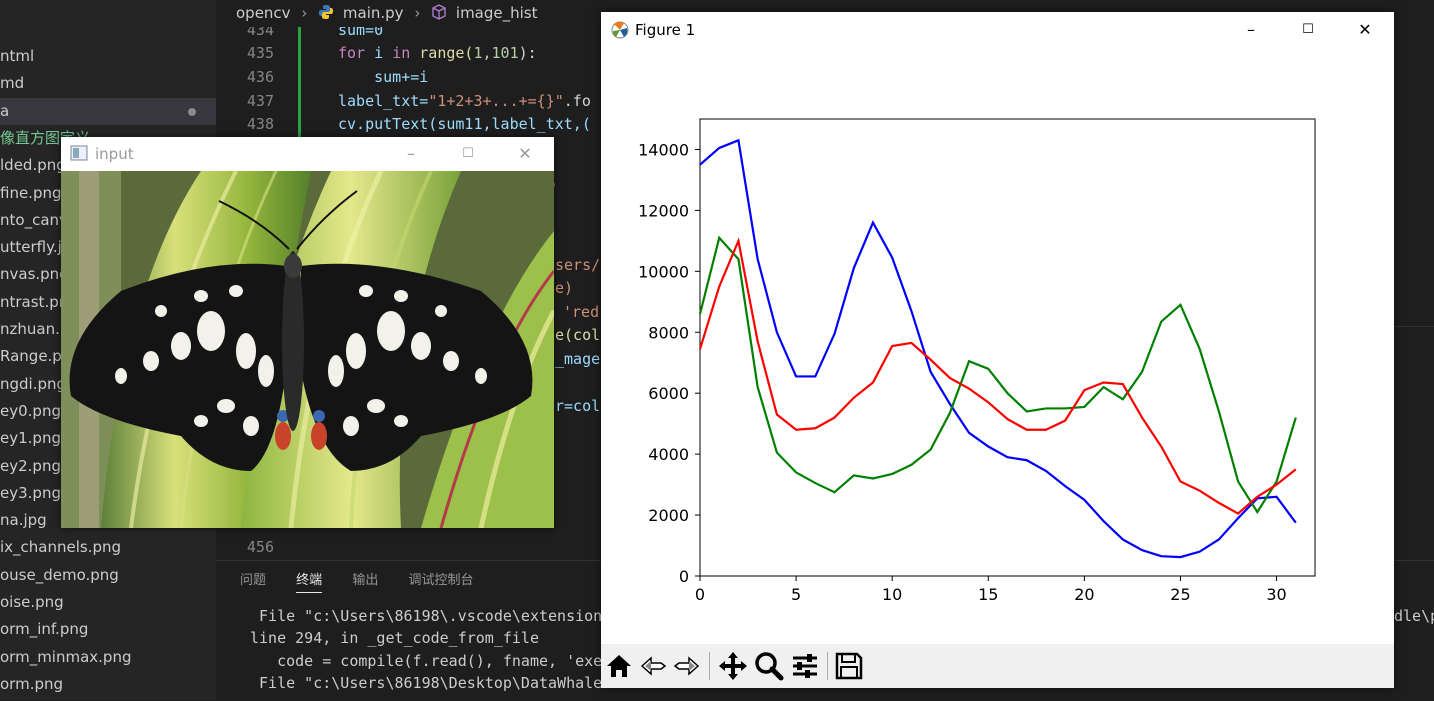 The height and width of the screenshot is (701, 1434). I want to click on y-tick-label: 10000, so click(663, 271).